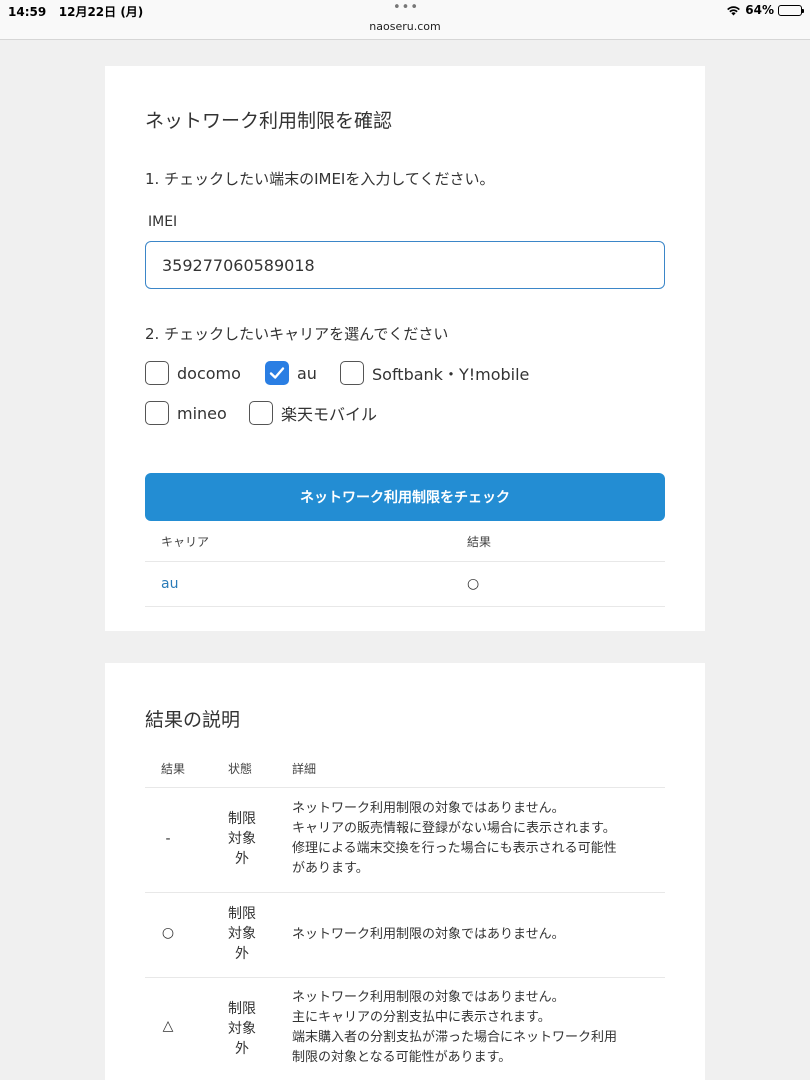 The image size is (810, 1080). I want to click on status-right: 64%, so click(765, 10).